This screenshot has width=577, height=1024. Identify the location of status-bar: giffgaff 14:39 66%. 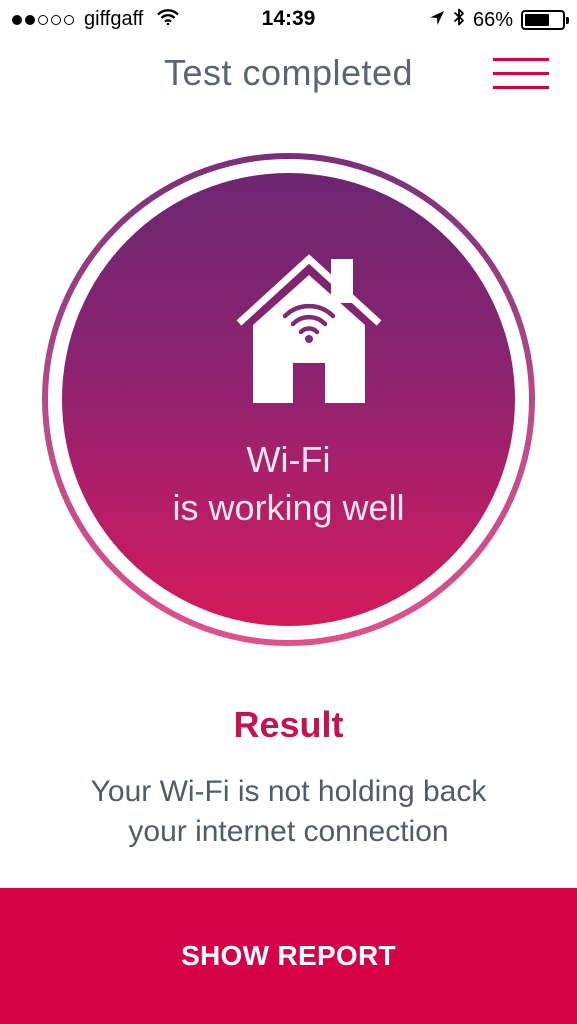
(288, 20).